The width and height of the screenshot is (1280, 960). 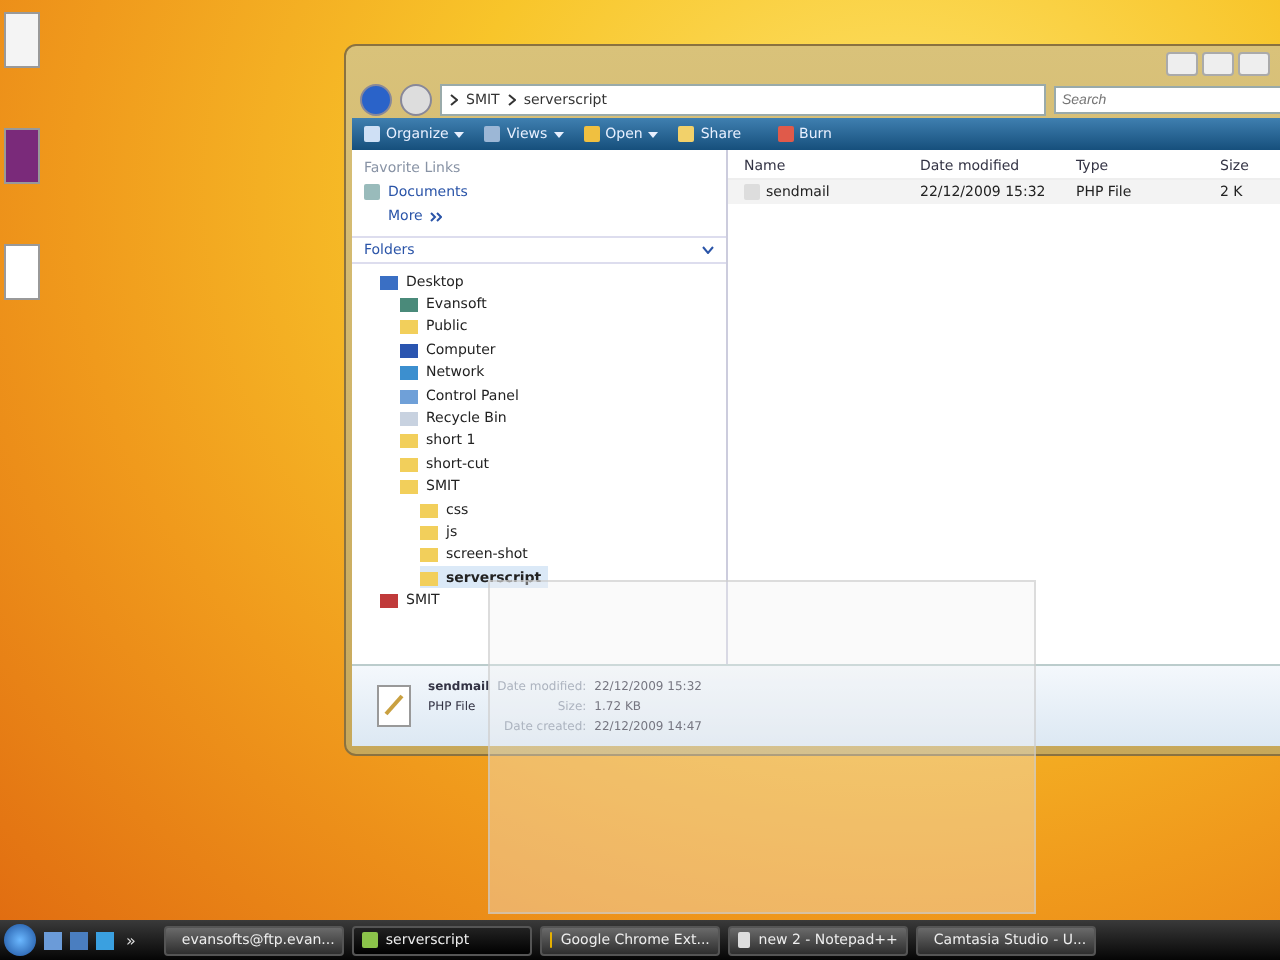 What do you see at coordinates (53, 940) in the screenshot?
I see `desktop-icon` at bounding box center [53, 940].